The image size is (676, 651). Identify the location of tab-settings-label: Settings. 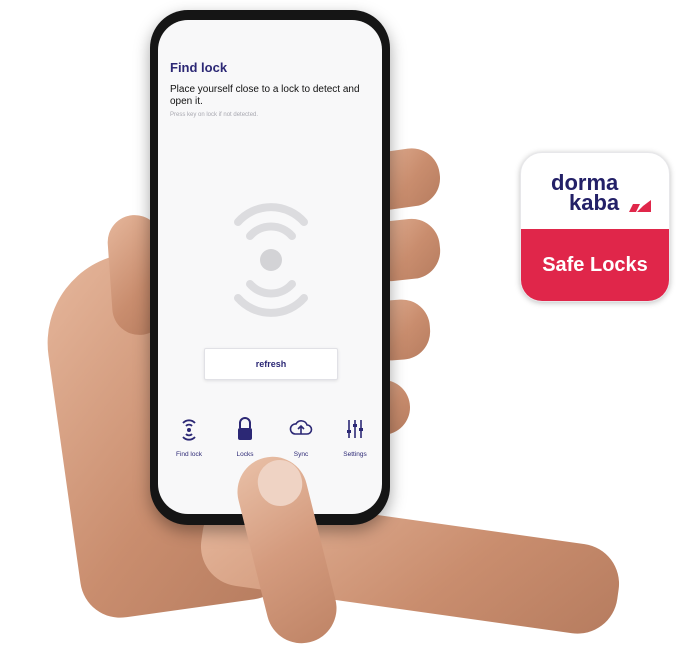
(355, 454).